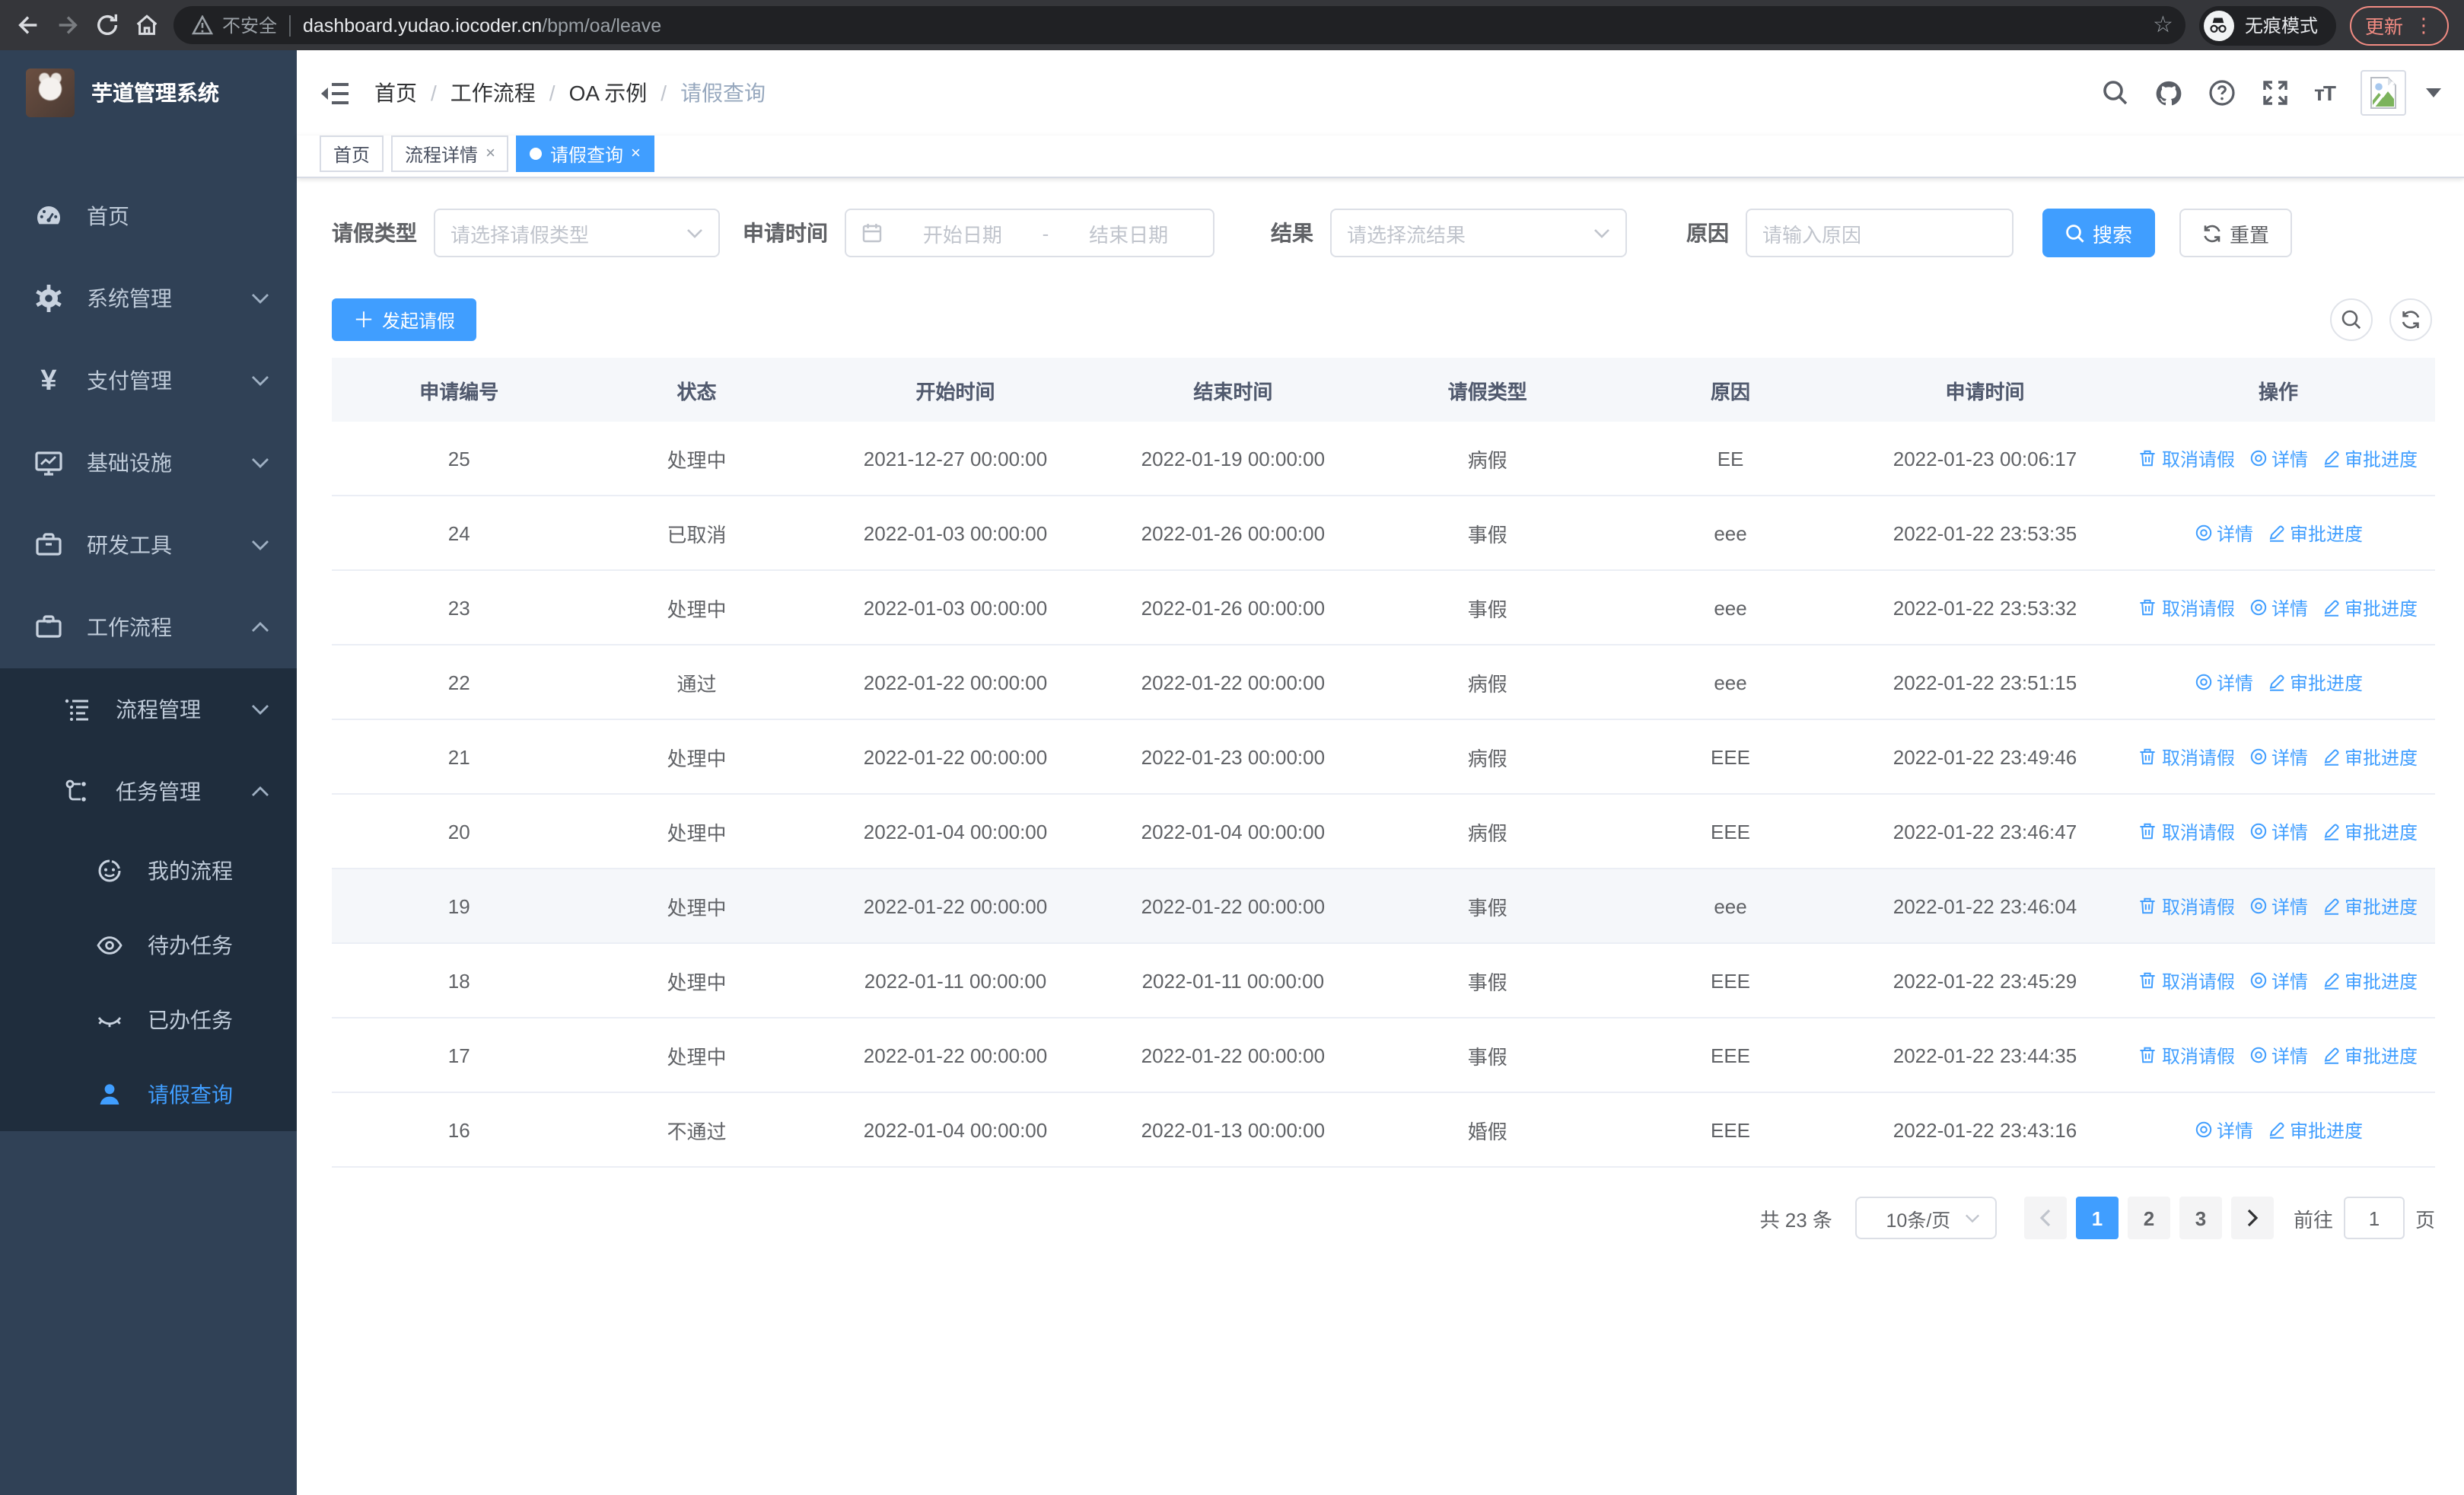 This screenshot has height=1495, width=2464. Describe the element at coordinates (2374, 1218) in the screenshot. I see `goto-page-input: 1` at that location.